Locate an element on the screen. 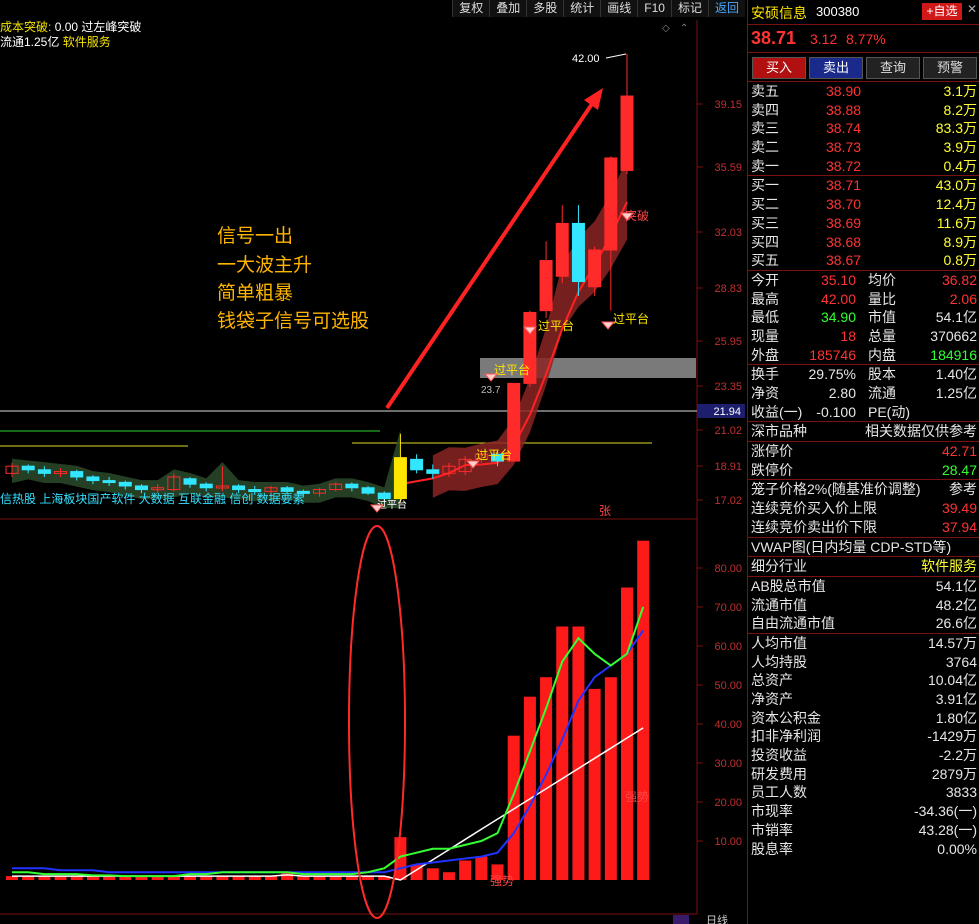 The height and width of the screenshot is (924, 979). fundamental-value: 3.91亿 is located at coordinates (956, 699).